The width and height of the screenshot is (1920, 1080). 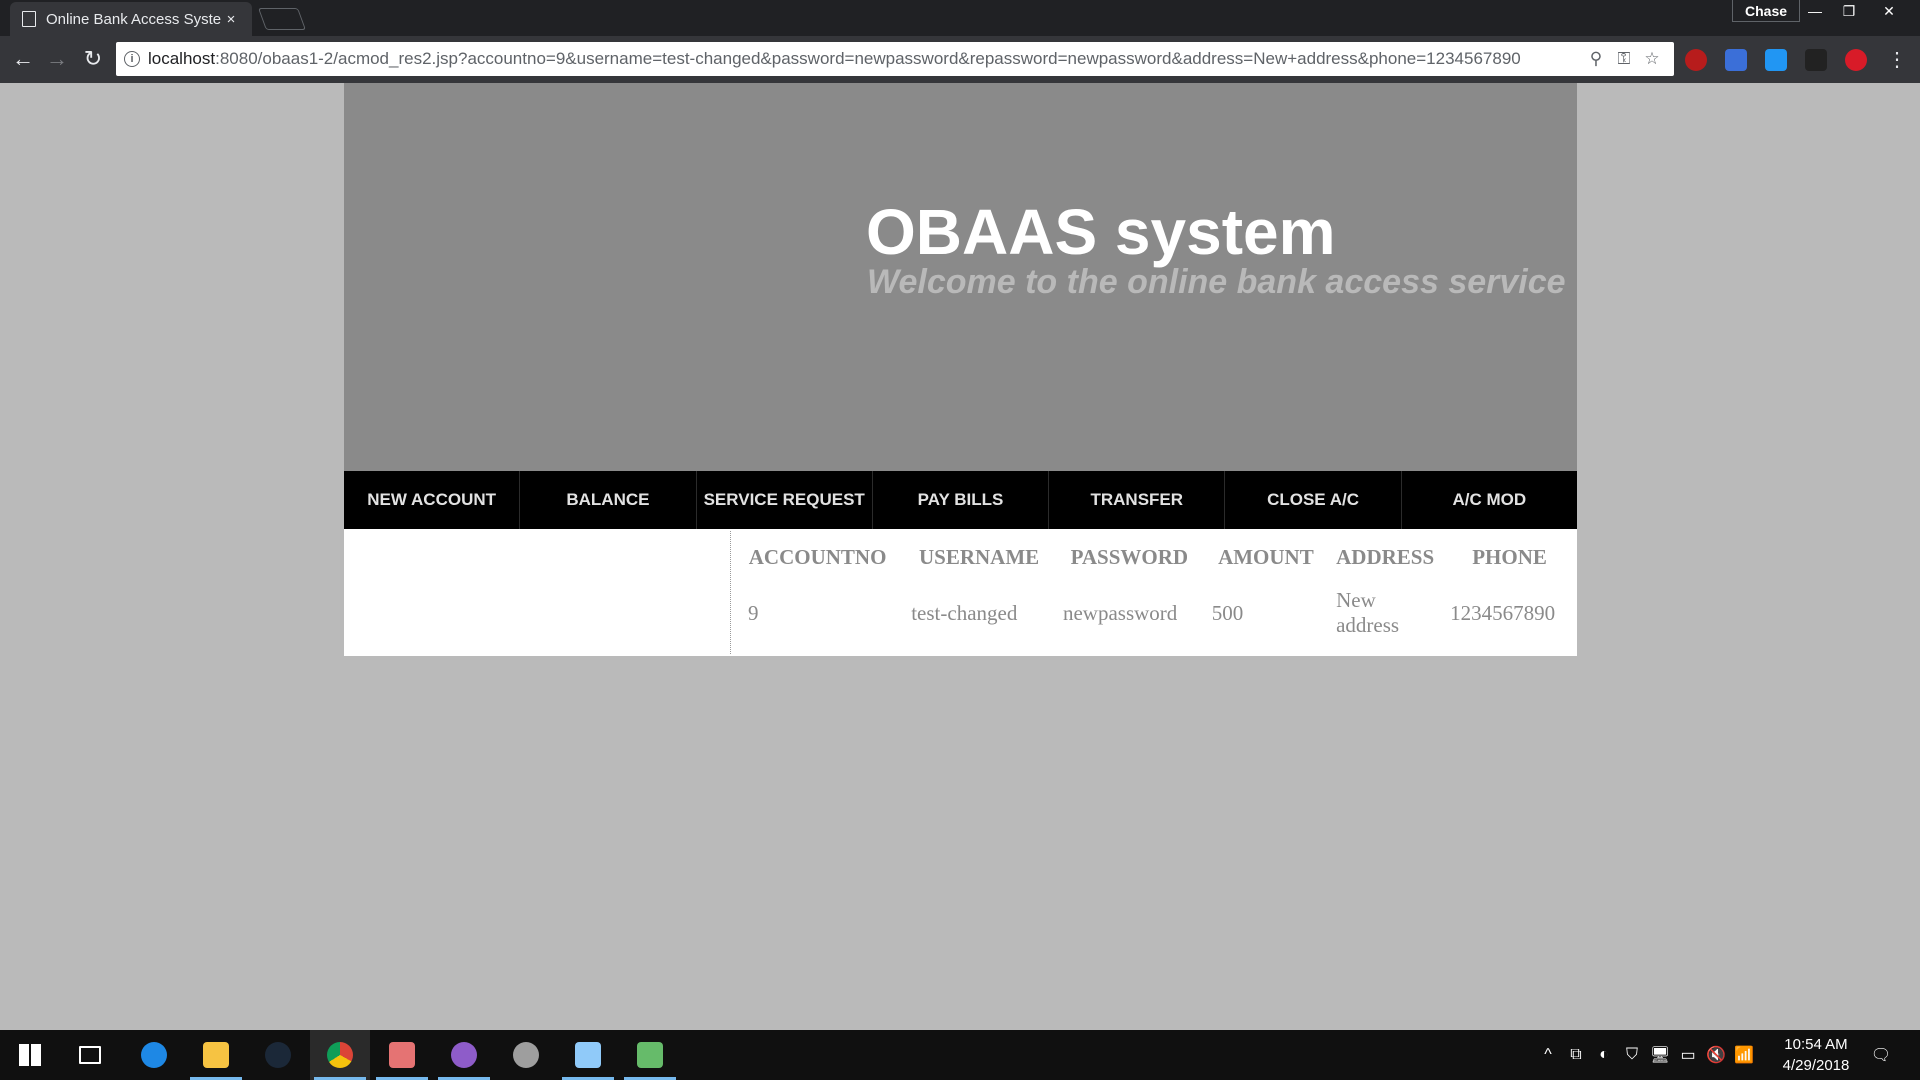 What do you see at coordinates (134, 19) in the screenshot?
I see `tab-title: Online Bank Access Syste` at bounding box center [134, 19].